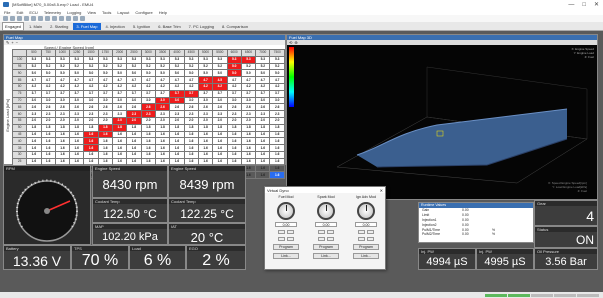  What do you see at coordinates (281, 239) in the screenshot?
I see `step-down-fine-button` at bounding box center [281, 239].